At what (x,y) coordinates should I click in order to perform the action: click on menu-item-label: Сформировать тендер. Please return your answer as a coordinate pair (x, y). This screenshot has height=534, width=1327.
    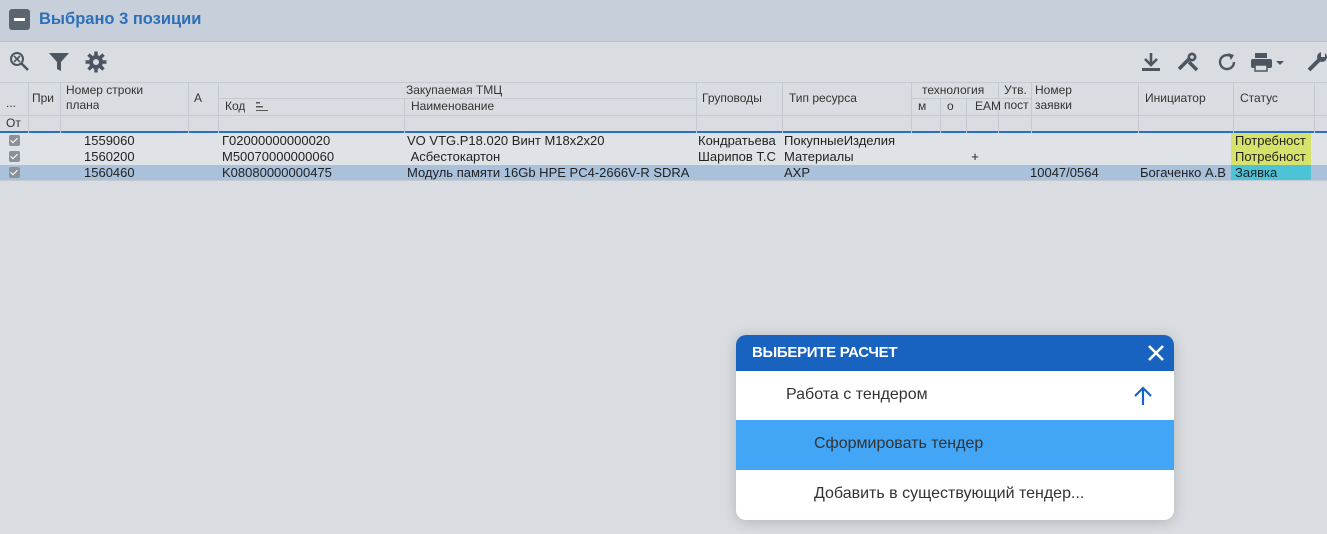
    Looking at the image, I should click on (899, 443).